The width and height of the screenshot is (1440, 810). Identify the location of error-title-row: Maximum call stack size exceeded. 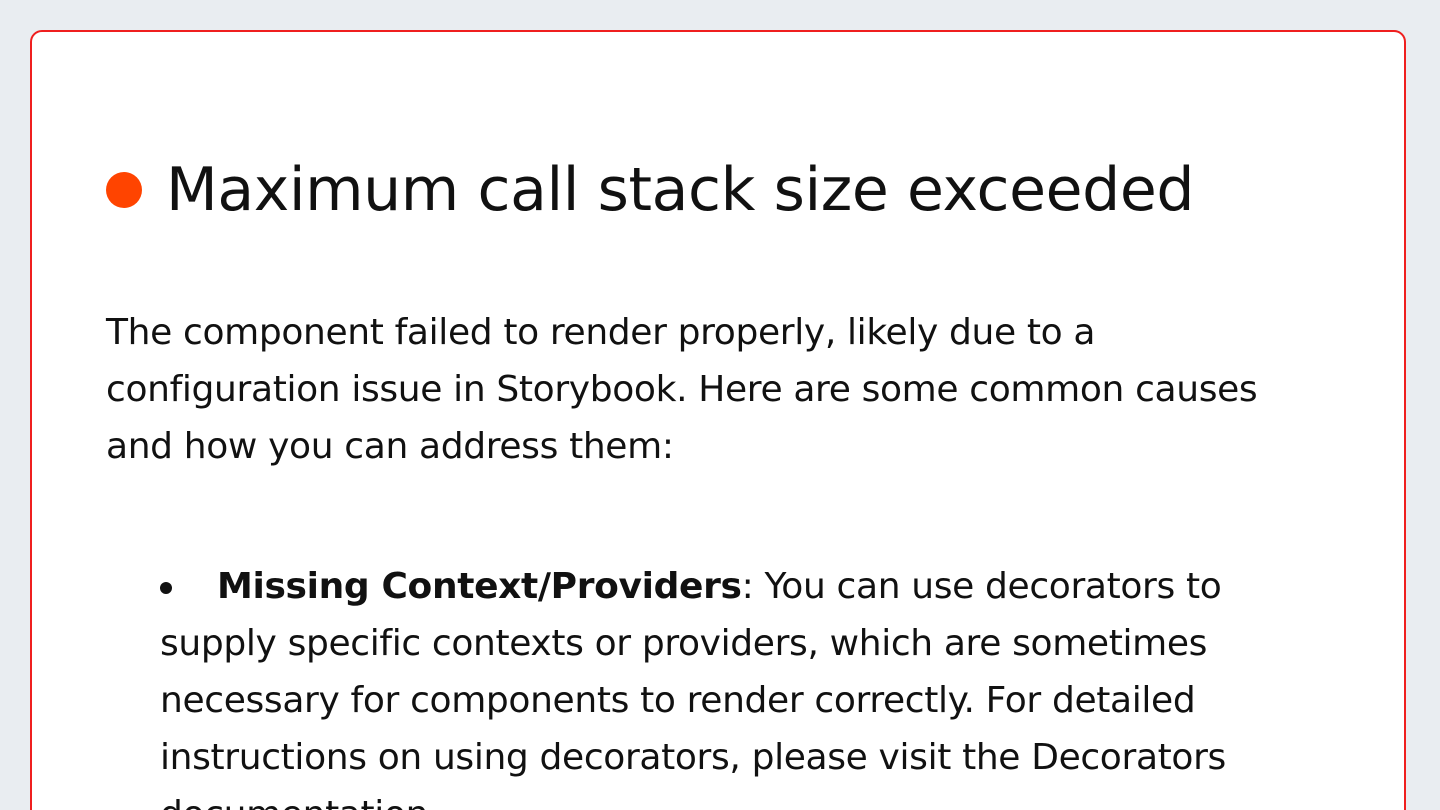
(650, 190).